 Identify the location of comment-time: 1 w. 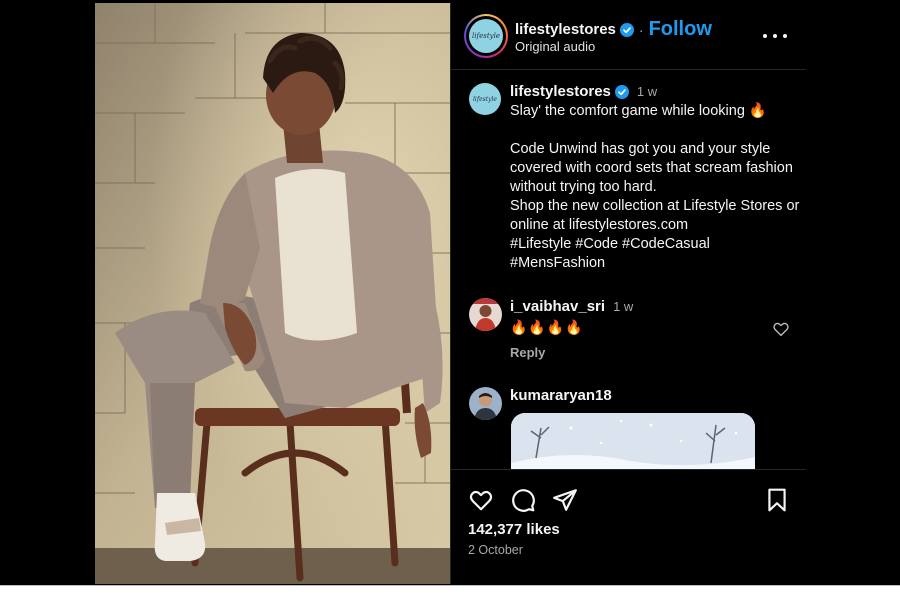
(623, 306).